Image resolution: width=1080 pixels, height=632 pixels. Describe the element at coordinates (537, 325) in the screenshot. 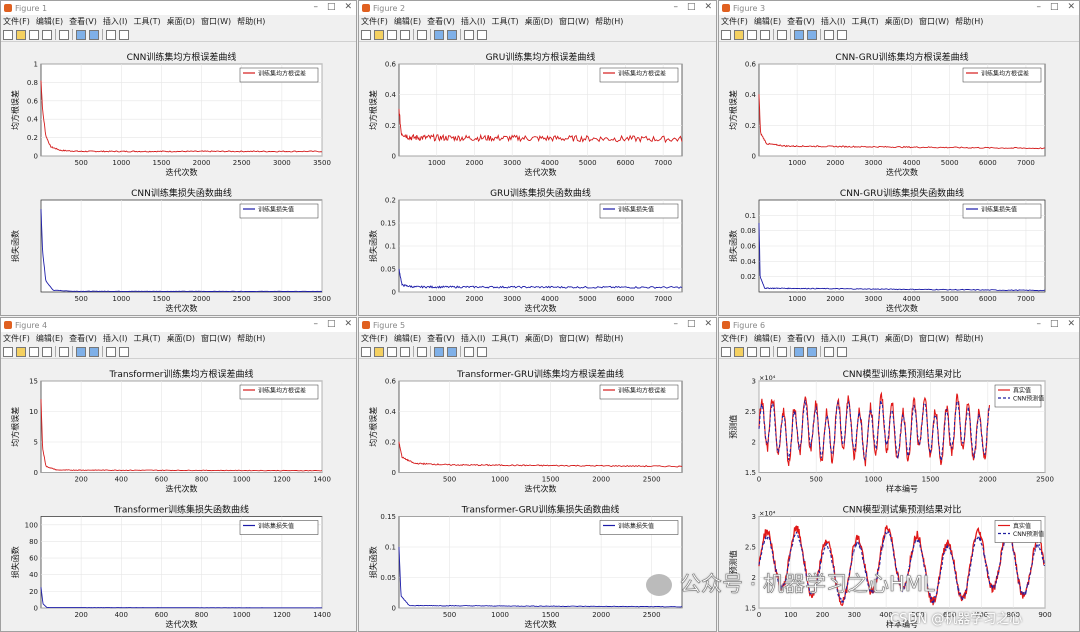

I see `title-bar: Figure 5 – □ ✕` at that location.